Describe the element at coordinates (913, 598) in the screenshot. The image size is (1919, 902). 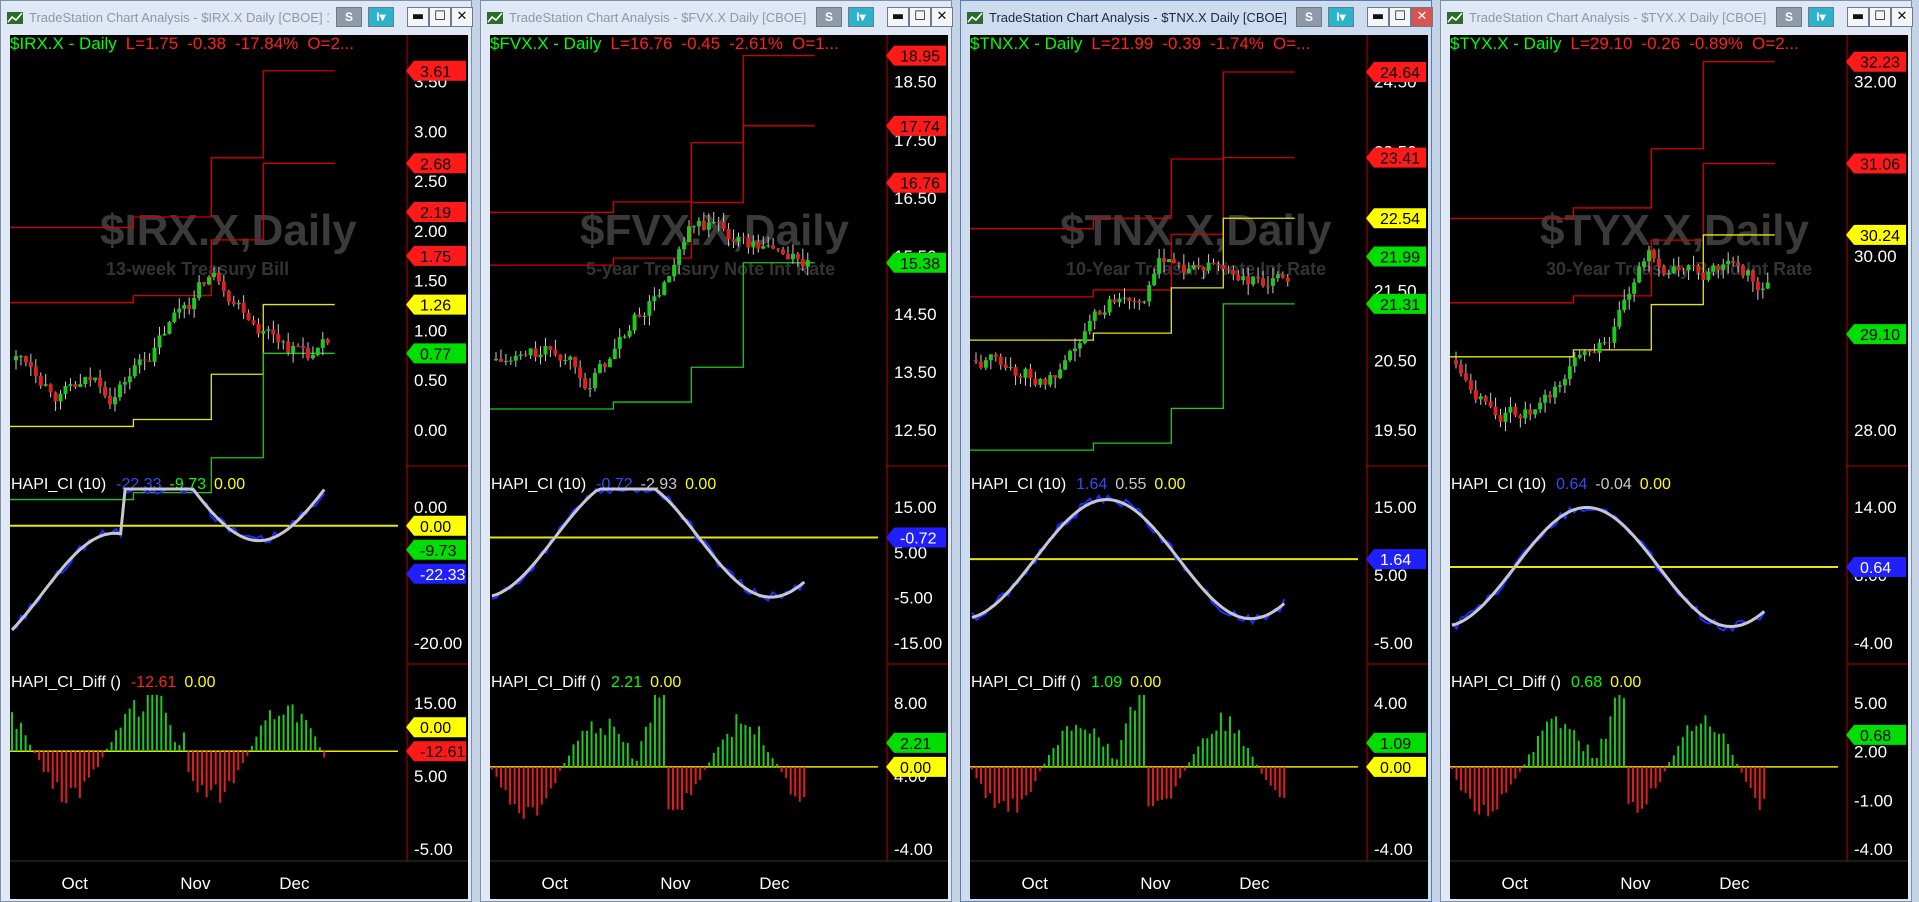
I see `ci-tick-label: -5.00` at that location.